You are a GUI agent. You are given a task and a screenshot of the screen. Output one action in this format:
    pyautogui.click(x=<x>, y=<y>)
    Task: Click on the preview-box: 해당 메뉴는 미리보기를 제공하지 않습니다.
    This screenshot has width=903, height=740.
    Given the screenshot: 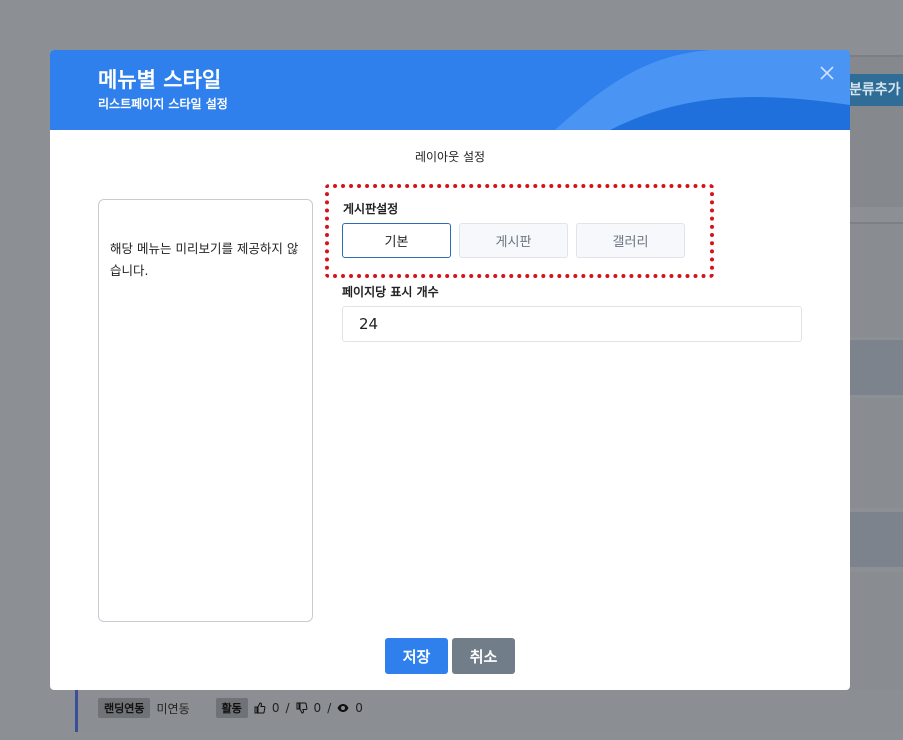 What is the action you would take?
    pyautogui.click(x=205, y=410)
    